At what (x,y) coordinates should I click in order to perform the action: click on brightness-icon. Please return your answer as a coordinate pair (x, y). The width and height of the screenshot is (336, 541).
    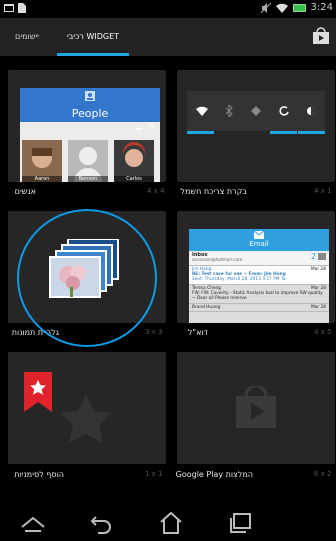
    Looking at the image, I should click on (311, 111).